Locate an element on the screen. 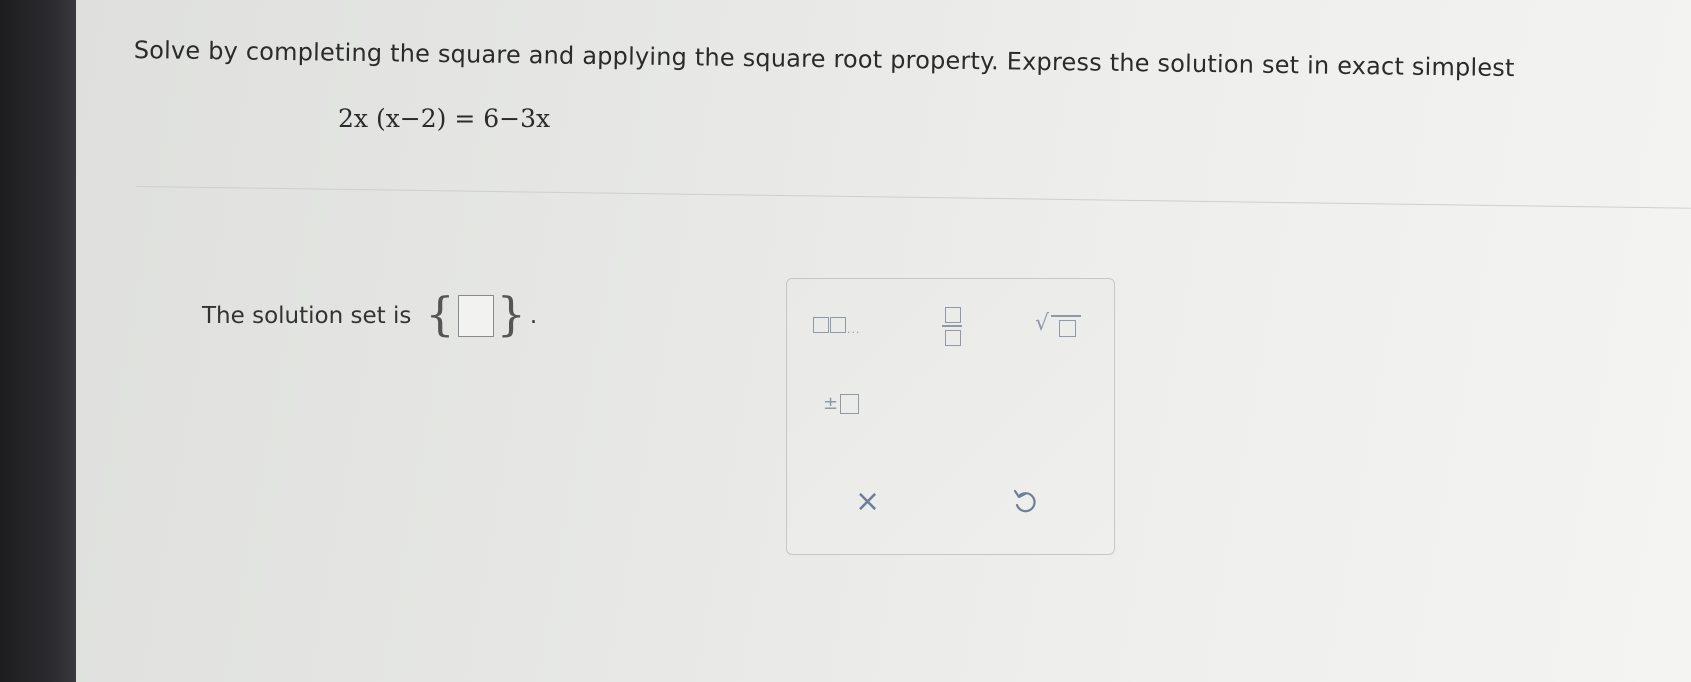 Image resolution: width=1691 pixels, height=682 pixels. square-root-button: √ is located at coordinates (1062, 327).